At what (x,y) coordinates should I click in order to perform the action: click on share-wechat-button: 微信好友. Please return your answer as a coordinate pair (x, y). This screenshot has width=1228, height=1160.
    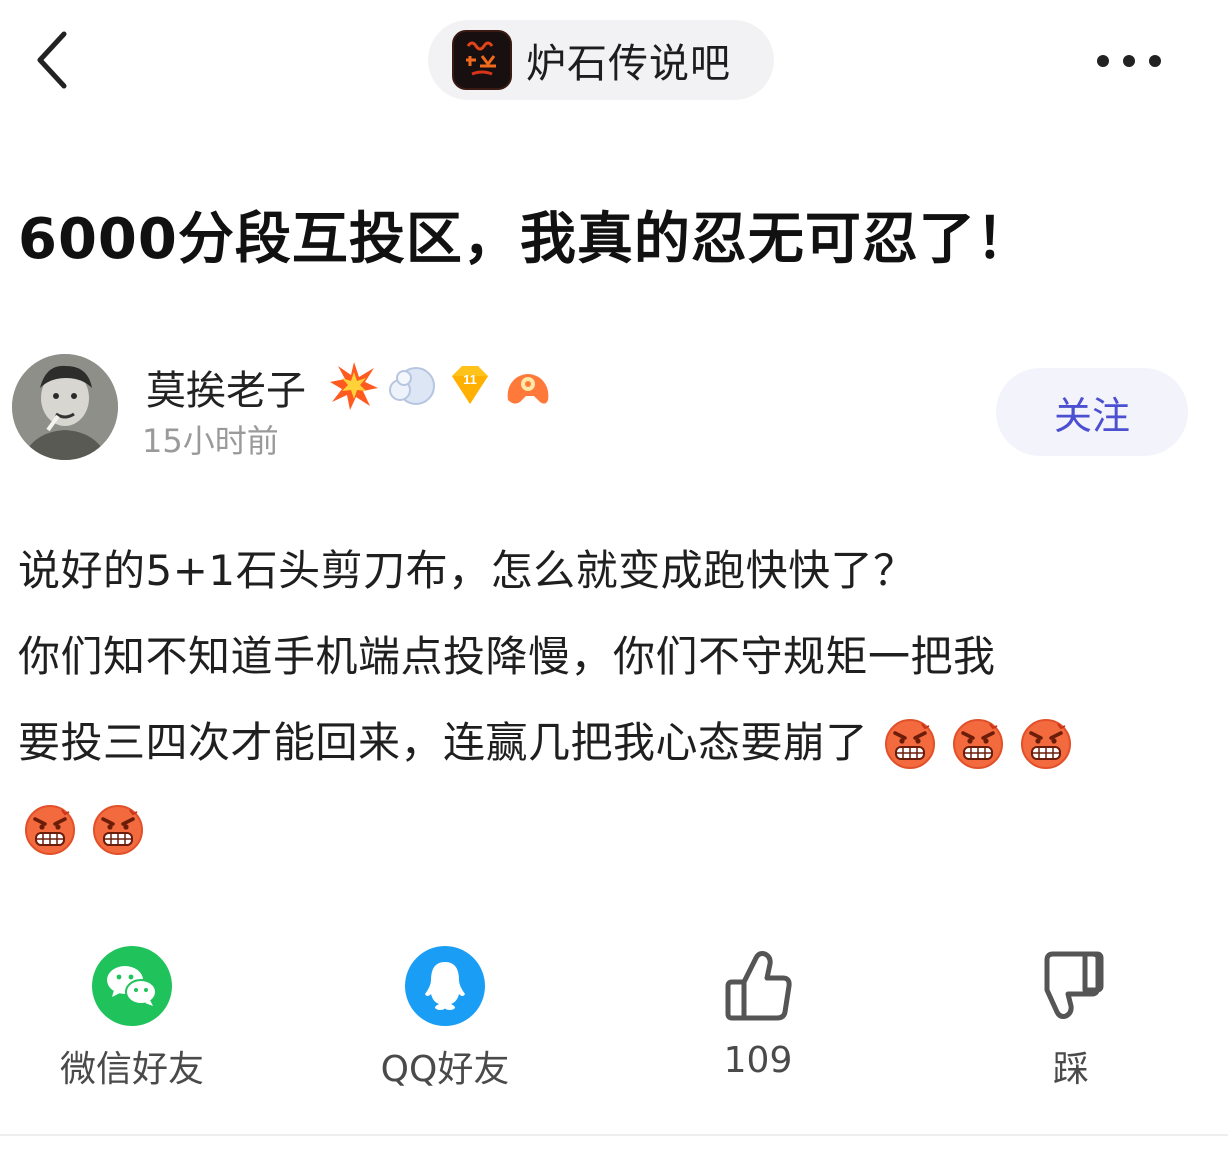
    Looking at the image, I should click on (132, 1015).